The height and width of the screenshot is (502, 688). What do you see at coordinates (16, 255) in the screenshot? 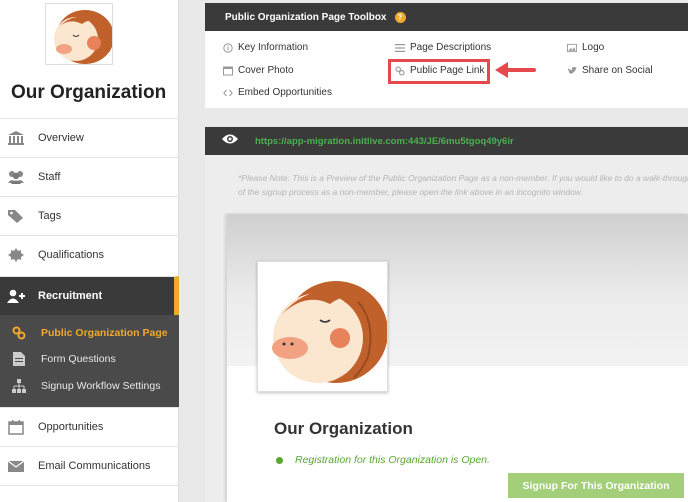
I see `certificate-icon` at bounding box center [16, 255].